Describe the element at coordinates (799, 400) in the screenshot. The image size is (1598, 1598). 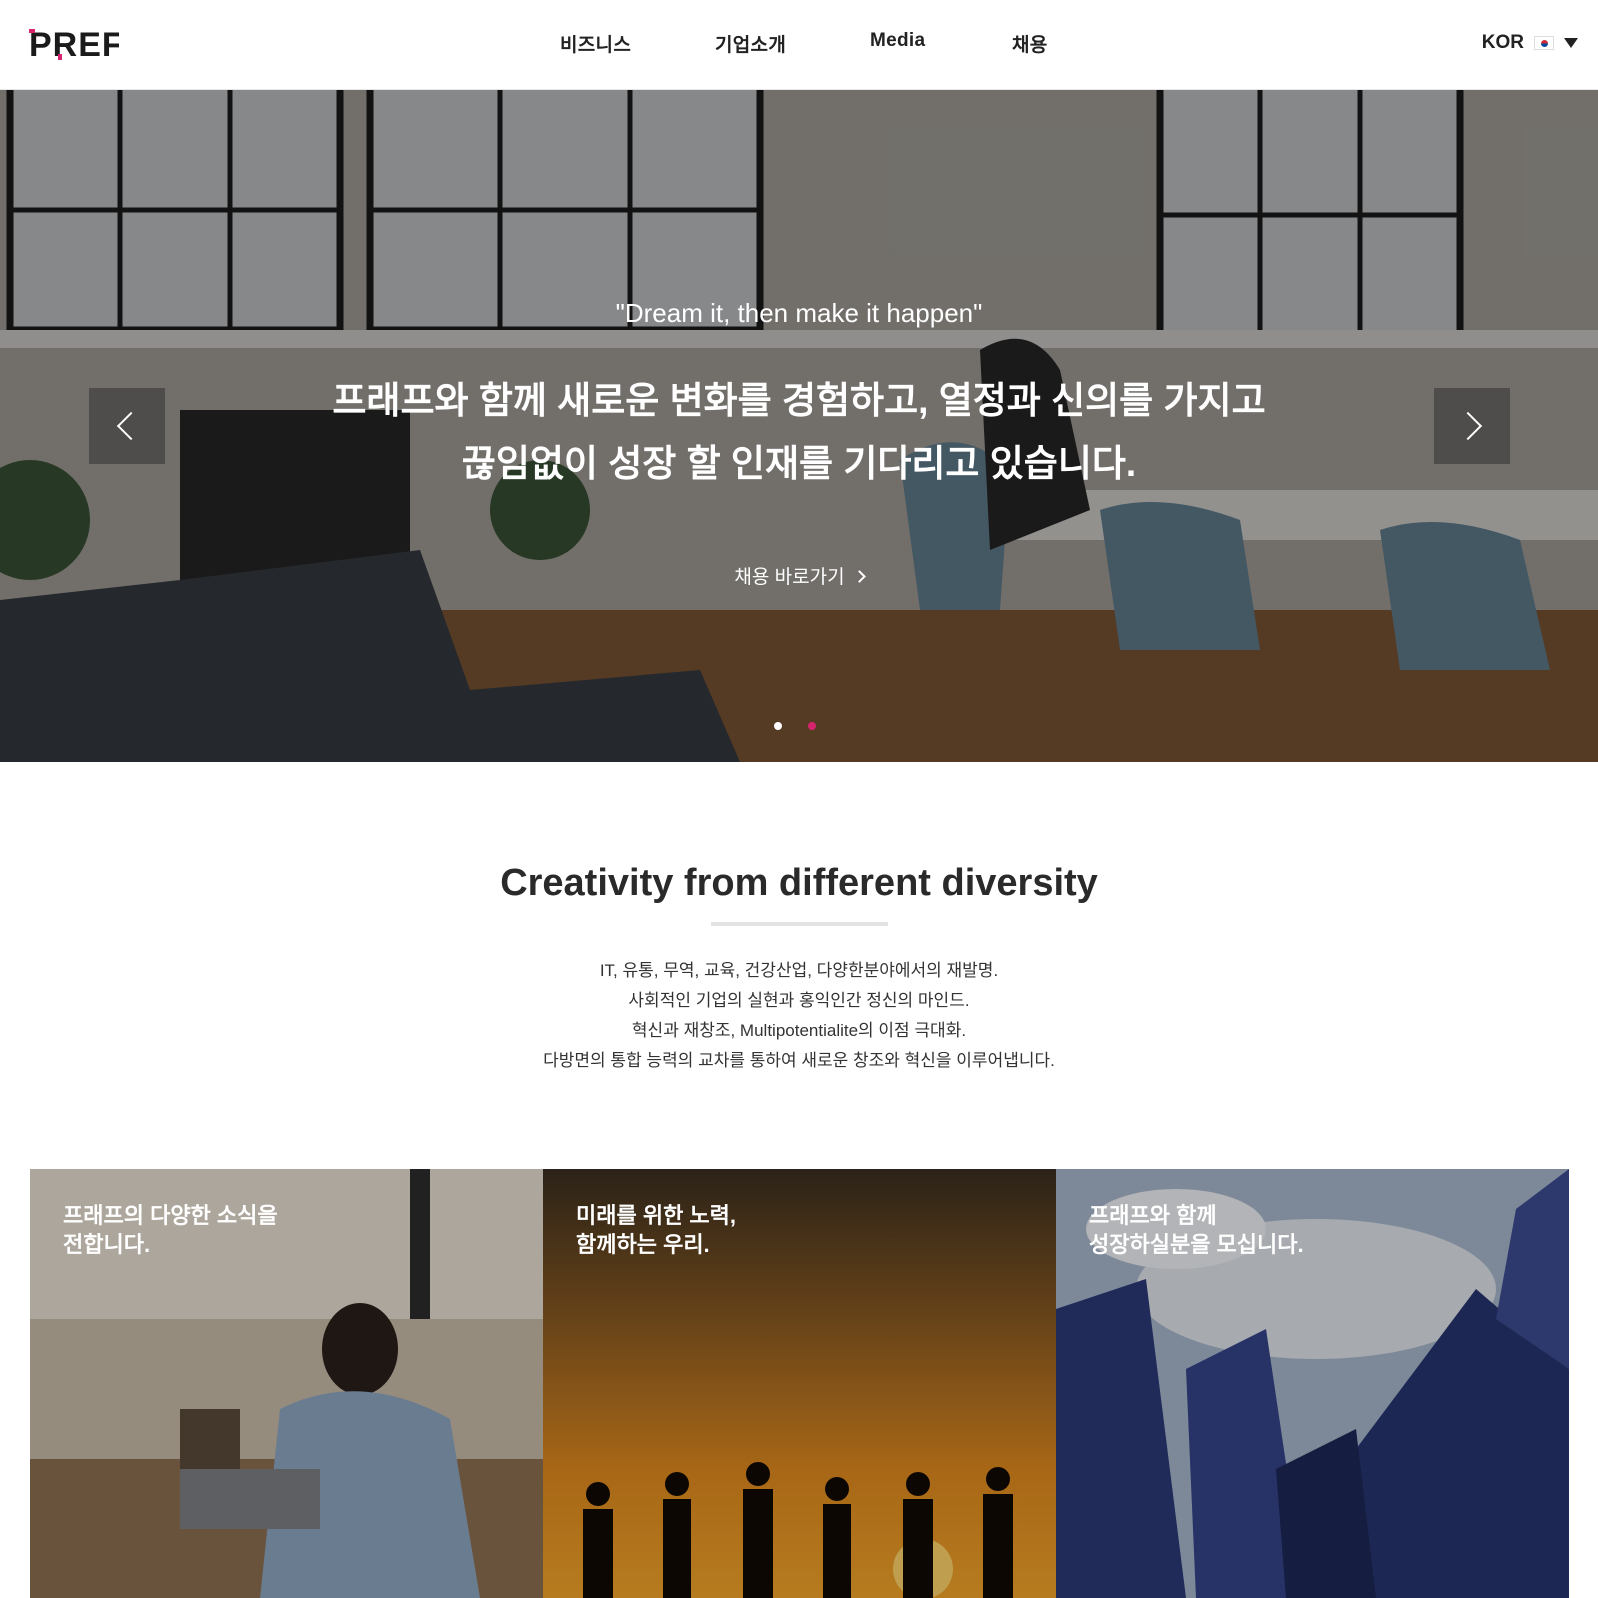
I see `hero-headline-line1: 프래프와 함께 새로운 변화를 경험하고, 열정과 신의를 가지고` at that location.